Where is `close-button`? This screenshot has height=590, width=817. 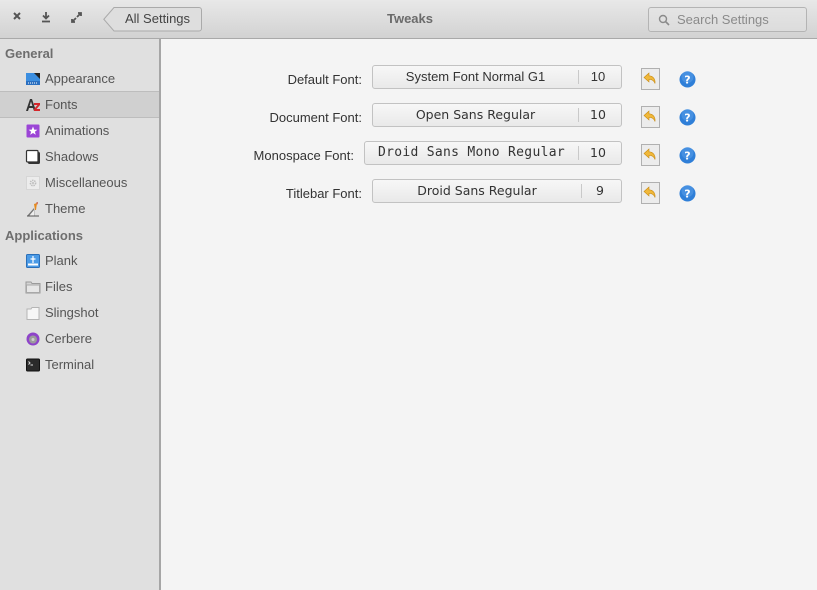
close-button is located at coordinates (17, 19).